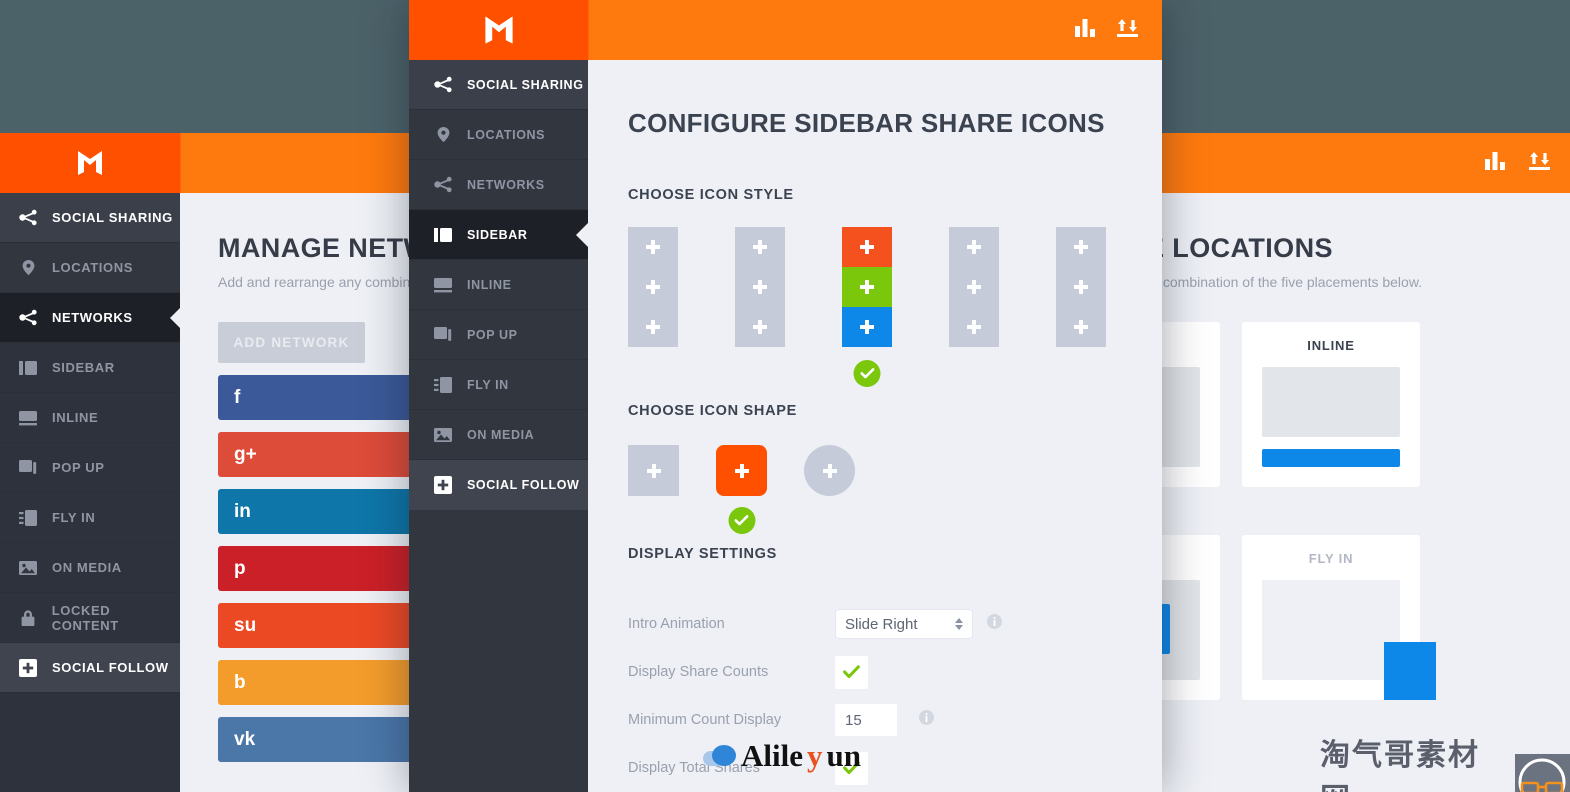 This screenshot has width=1570, height=792. Describe the element at coordinates (851, 768) in the screenshot. I see `display-total-shares-checkbox` at that location.